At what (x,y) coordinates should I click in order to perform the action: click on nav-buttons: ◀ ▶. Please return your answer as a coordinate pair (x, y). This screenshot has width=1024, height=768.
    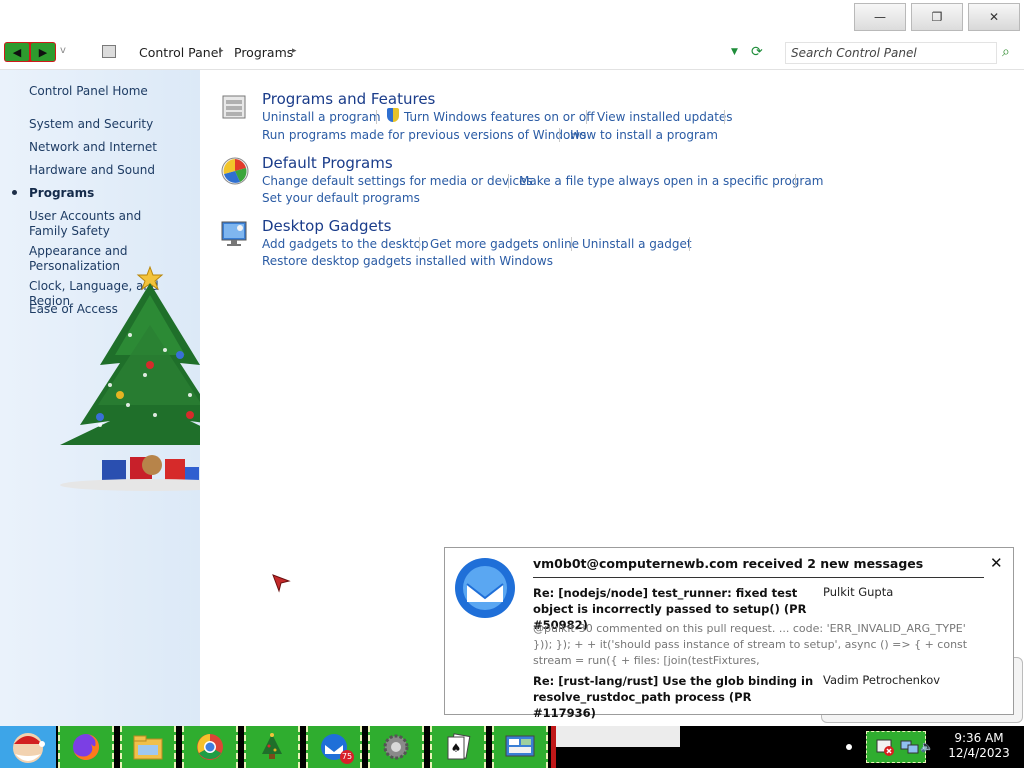
    Looking at the image, I should click on (30, 52).